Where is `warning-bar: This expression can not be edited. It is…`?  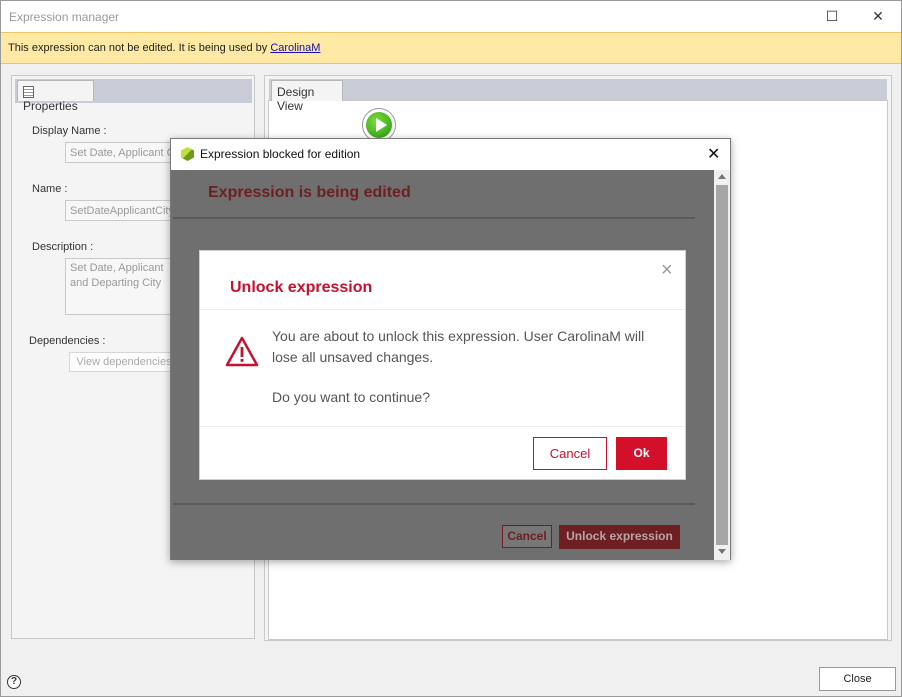 warning-bar: This expression can not be edited. It is… is located at coordinates (451, 48).